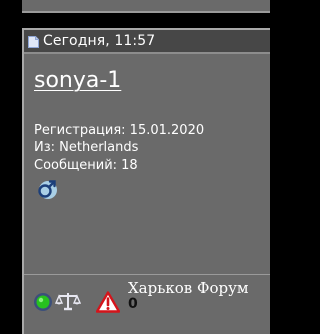 This screenshot has width=320, height=334. Describe the element at coordinates (119, 130) in the screenshot. I see `registration-date: Регистрация: 15.01.2020` at that location.